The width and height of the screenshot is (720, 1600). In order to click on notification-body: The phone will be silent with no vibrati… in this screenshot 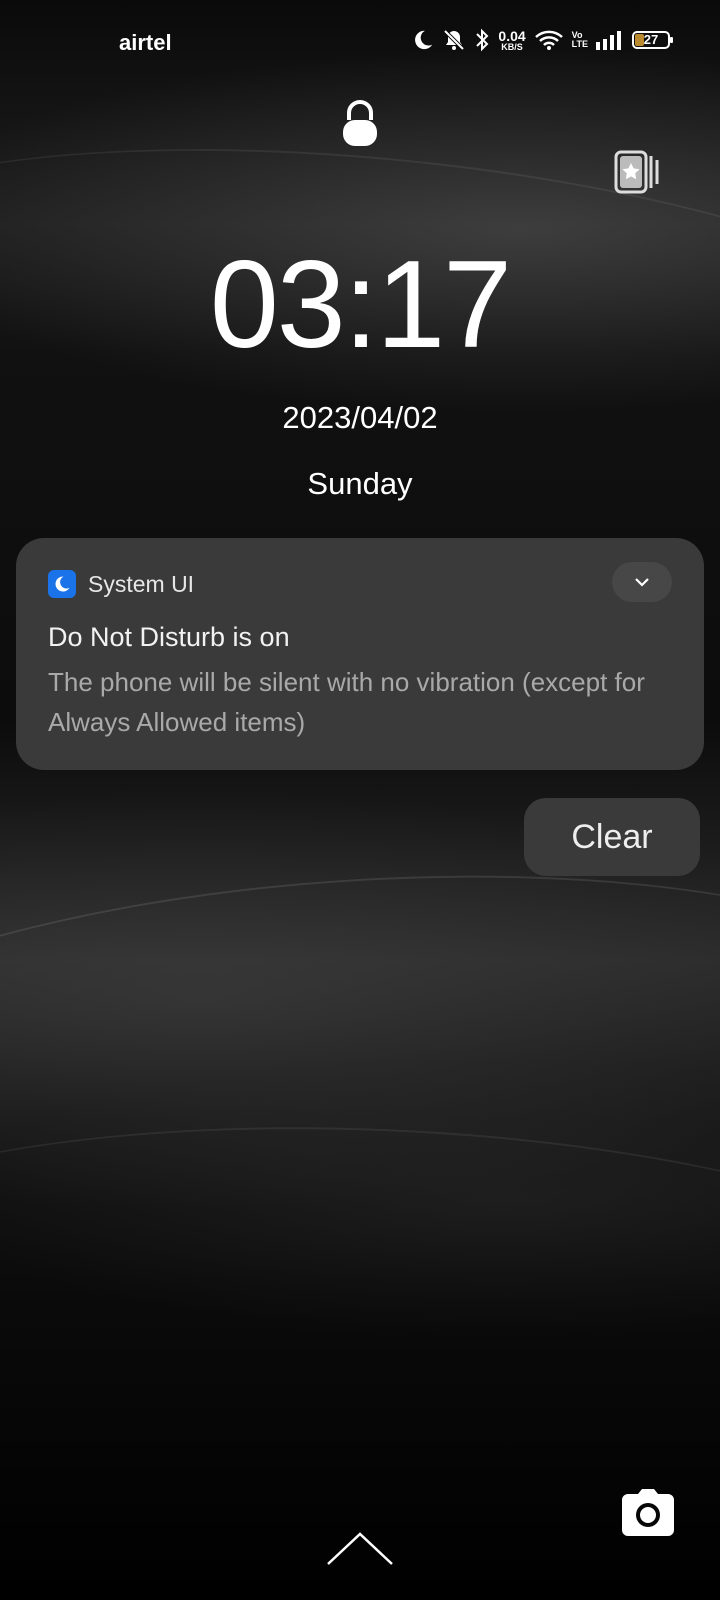, I will do `click(346, 702)`.